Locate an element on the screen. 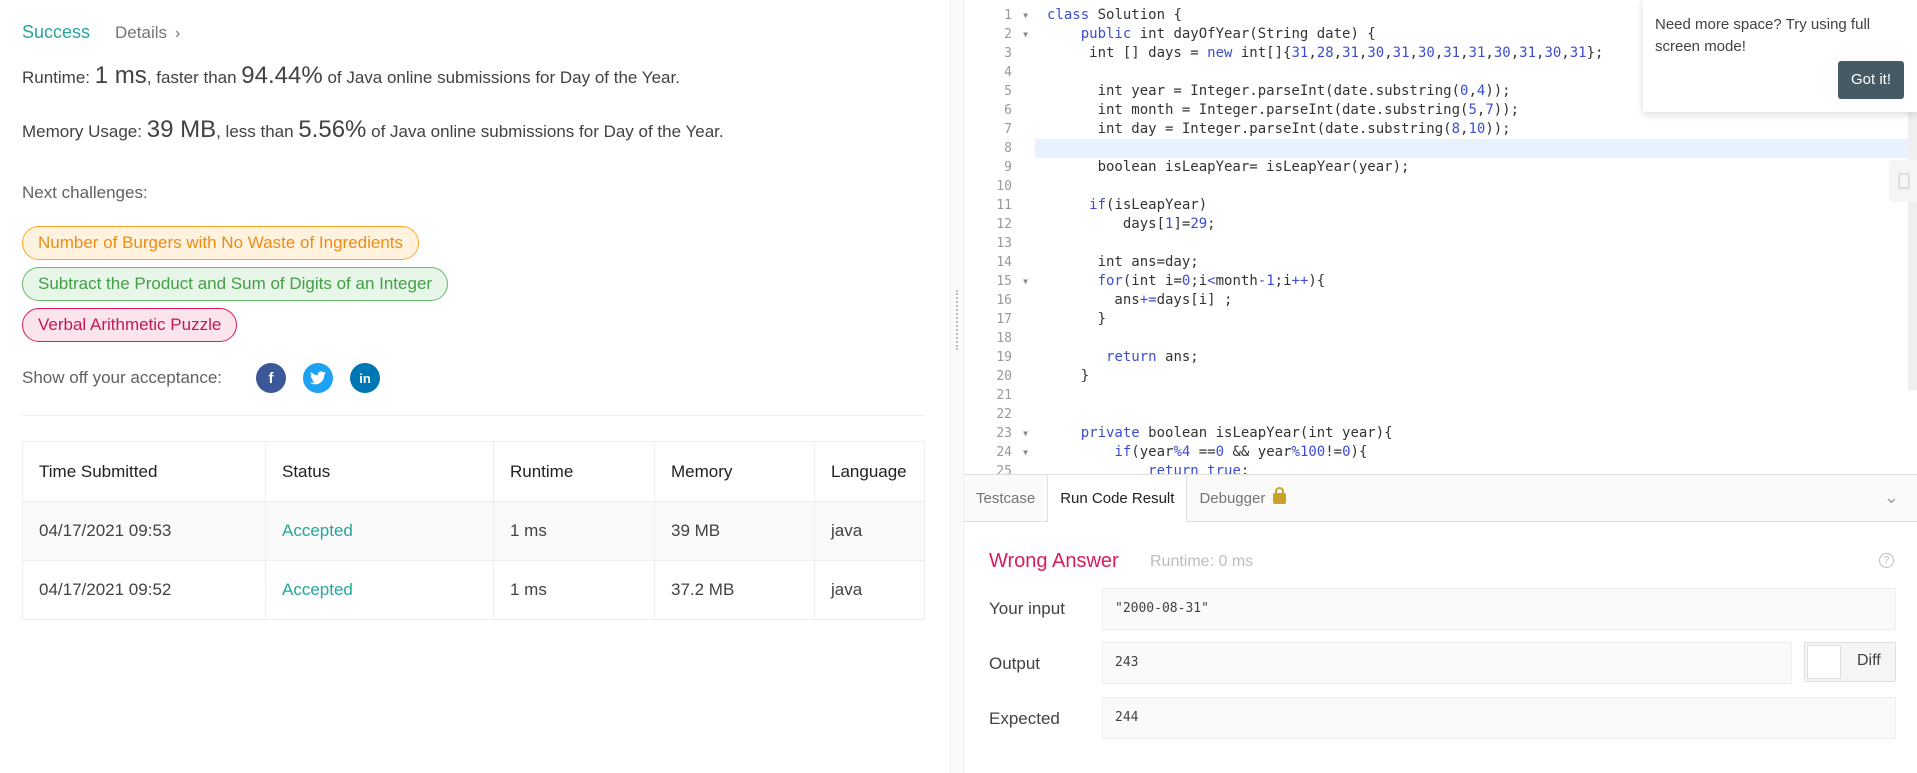 This screenshot has width=1917, height=773. time-cell: 04/17/2021 09:52 is located at coordinates (144, 590).